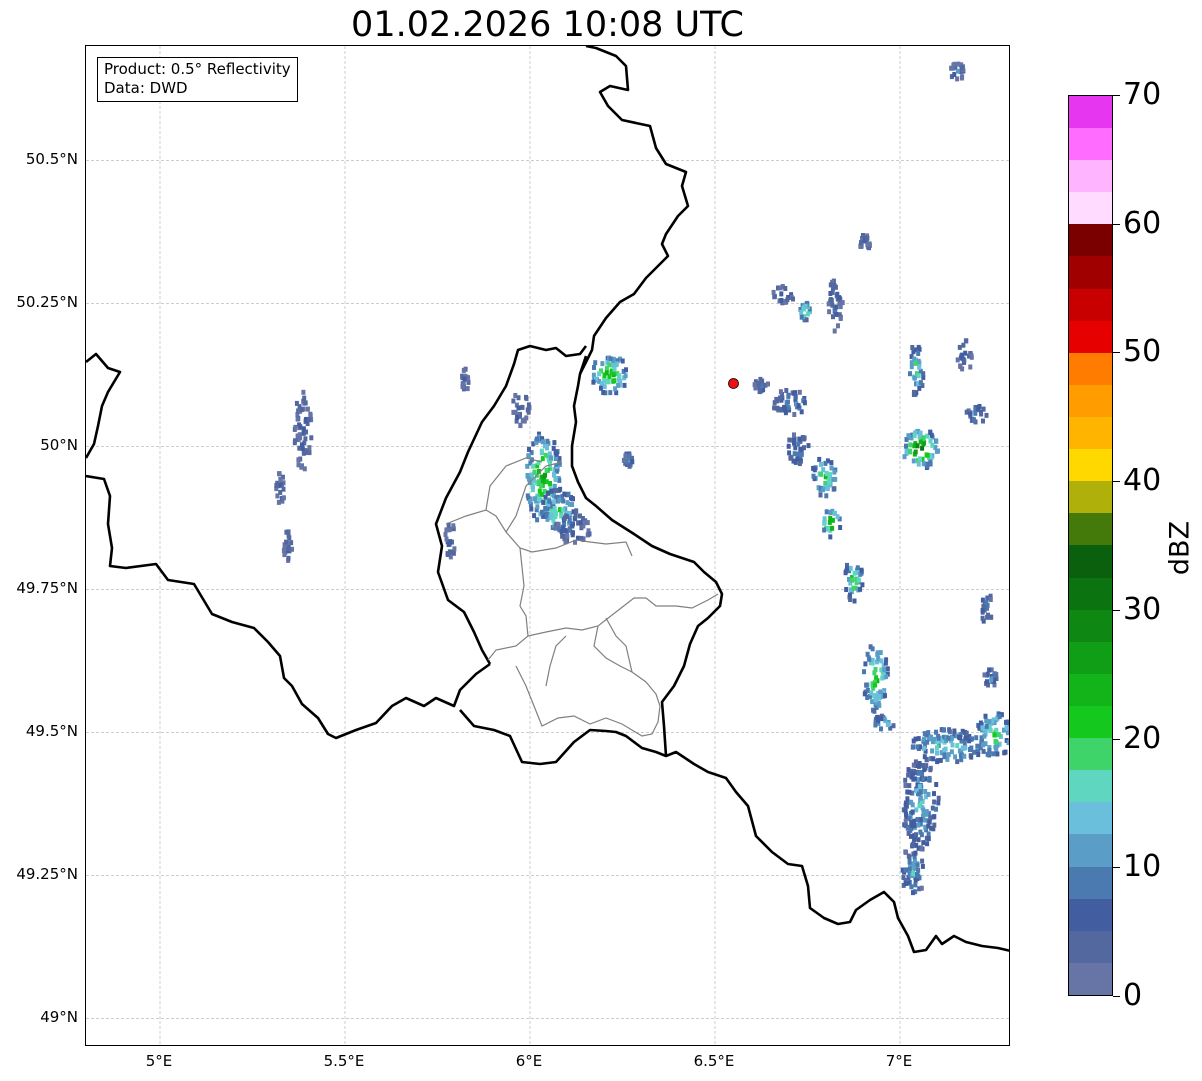 This screenshot has height=1081, width=1202. I want to click on lat-tick-label: 50.25°N, so click(47, 302).